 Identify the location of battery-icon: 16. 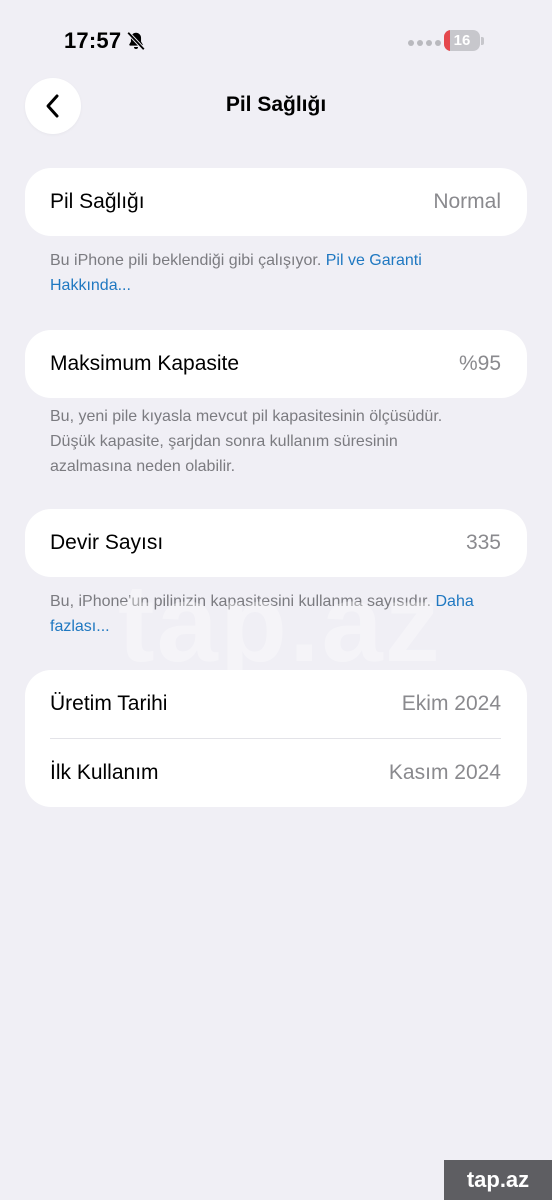
(462, 40).